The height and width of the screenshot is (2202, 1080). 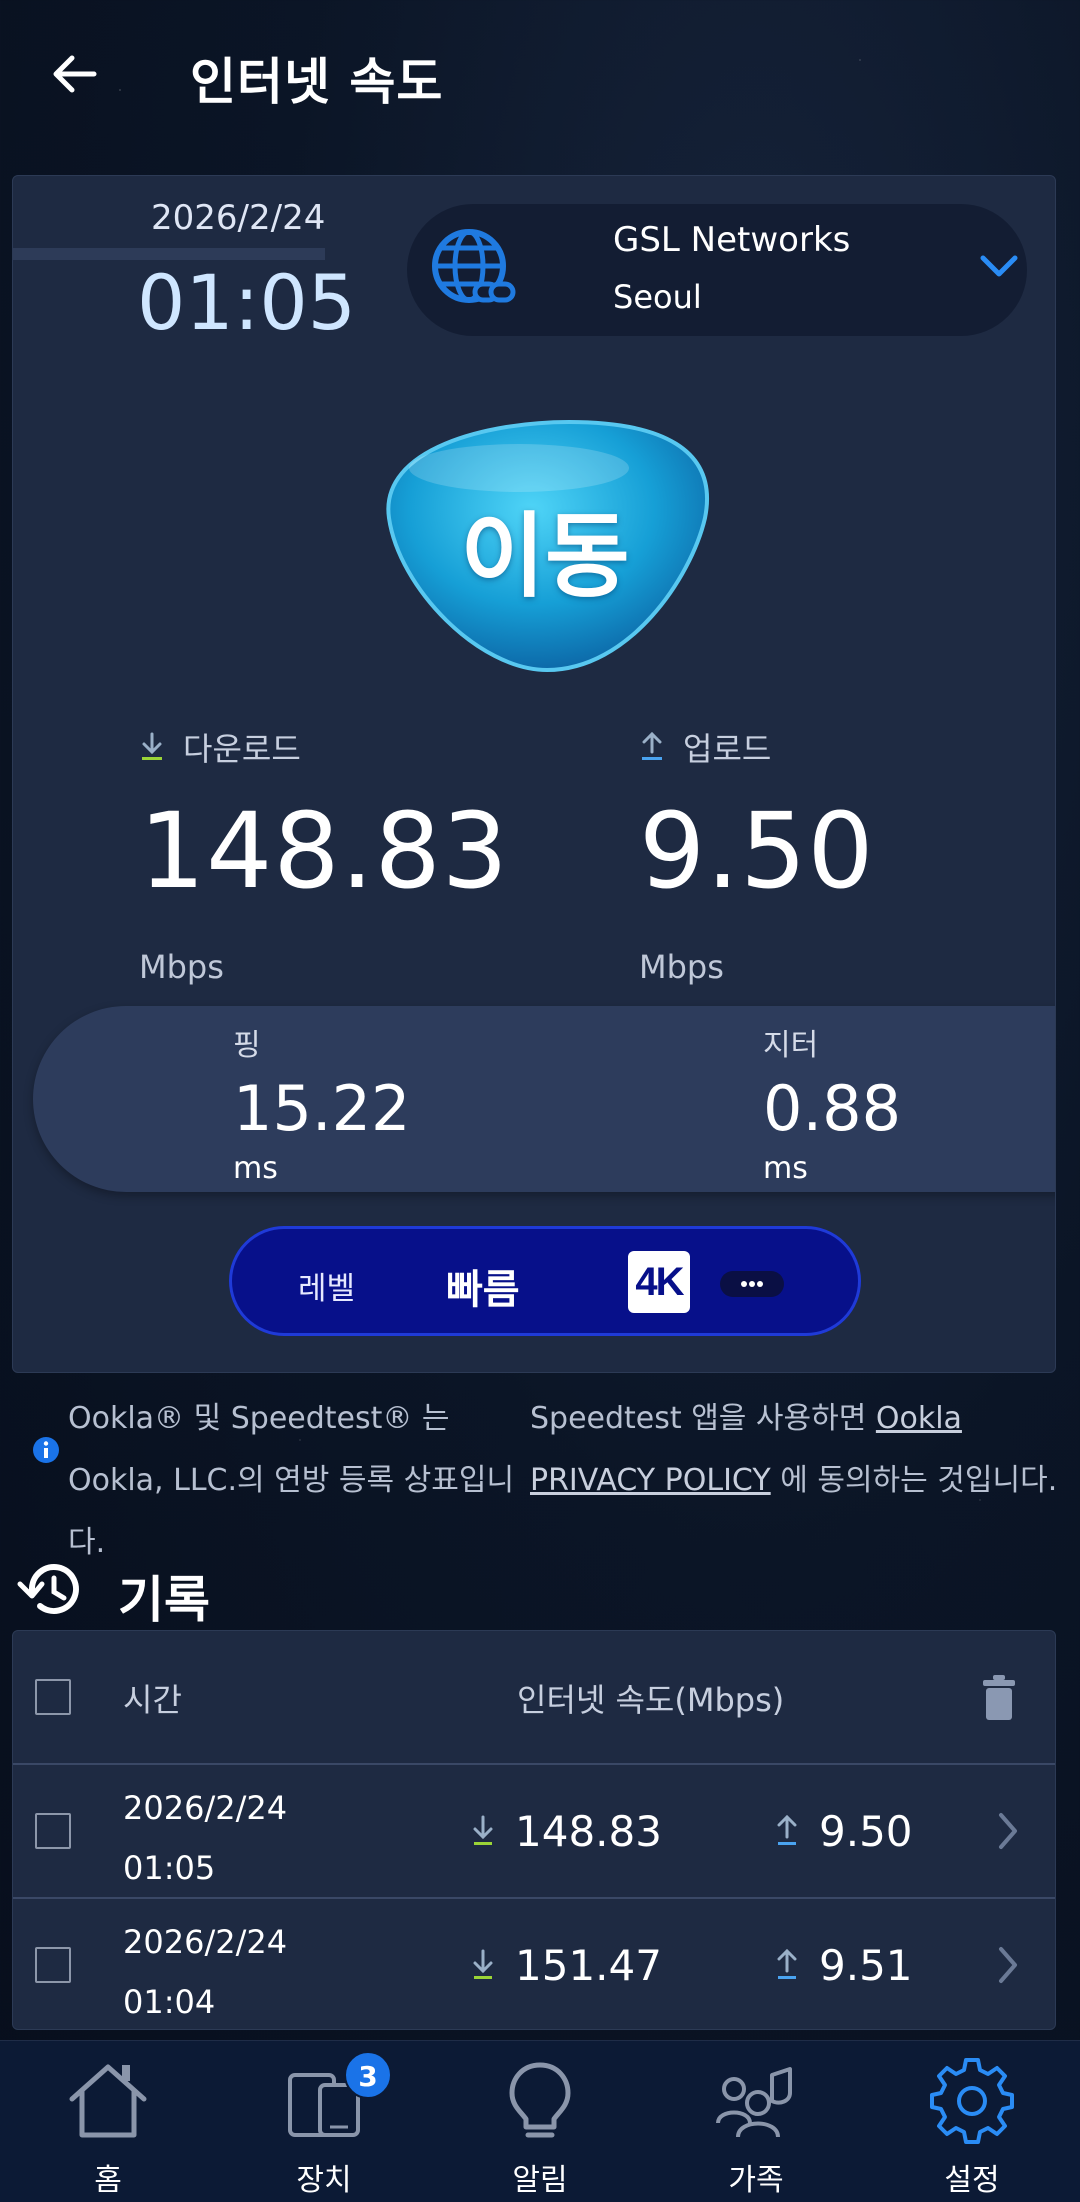 I want to click on server-selector: GSL Networks Seoul, so click(x=717, y=270).